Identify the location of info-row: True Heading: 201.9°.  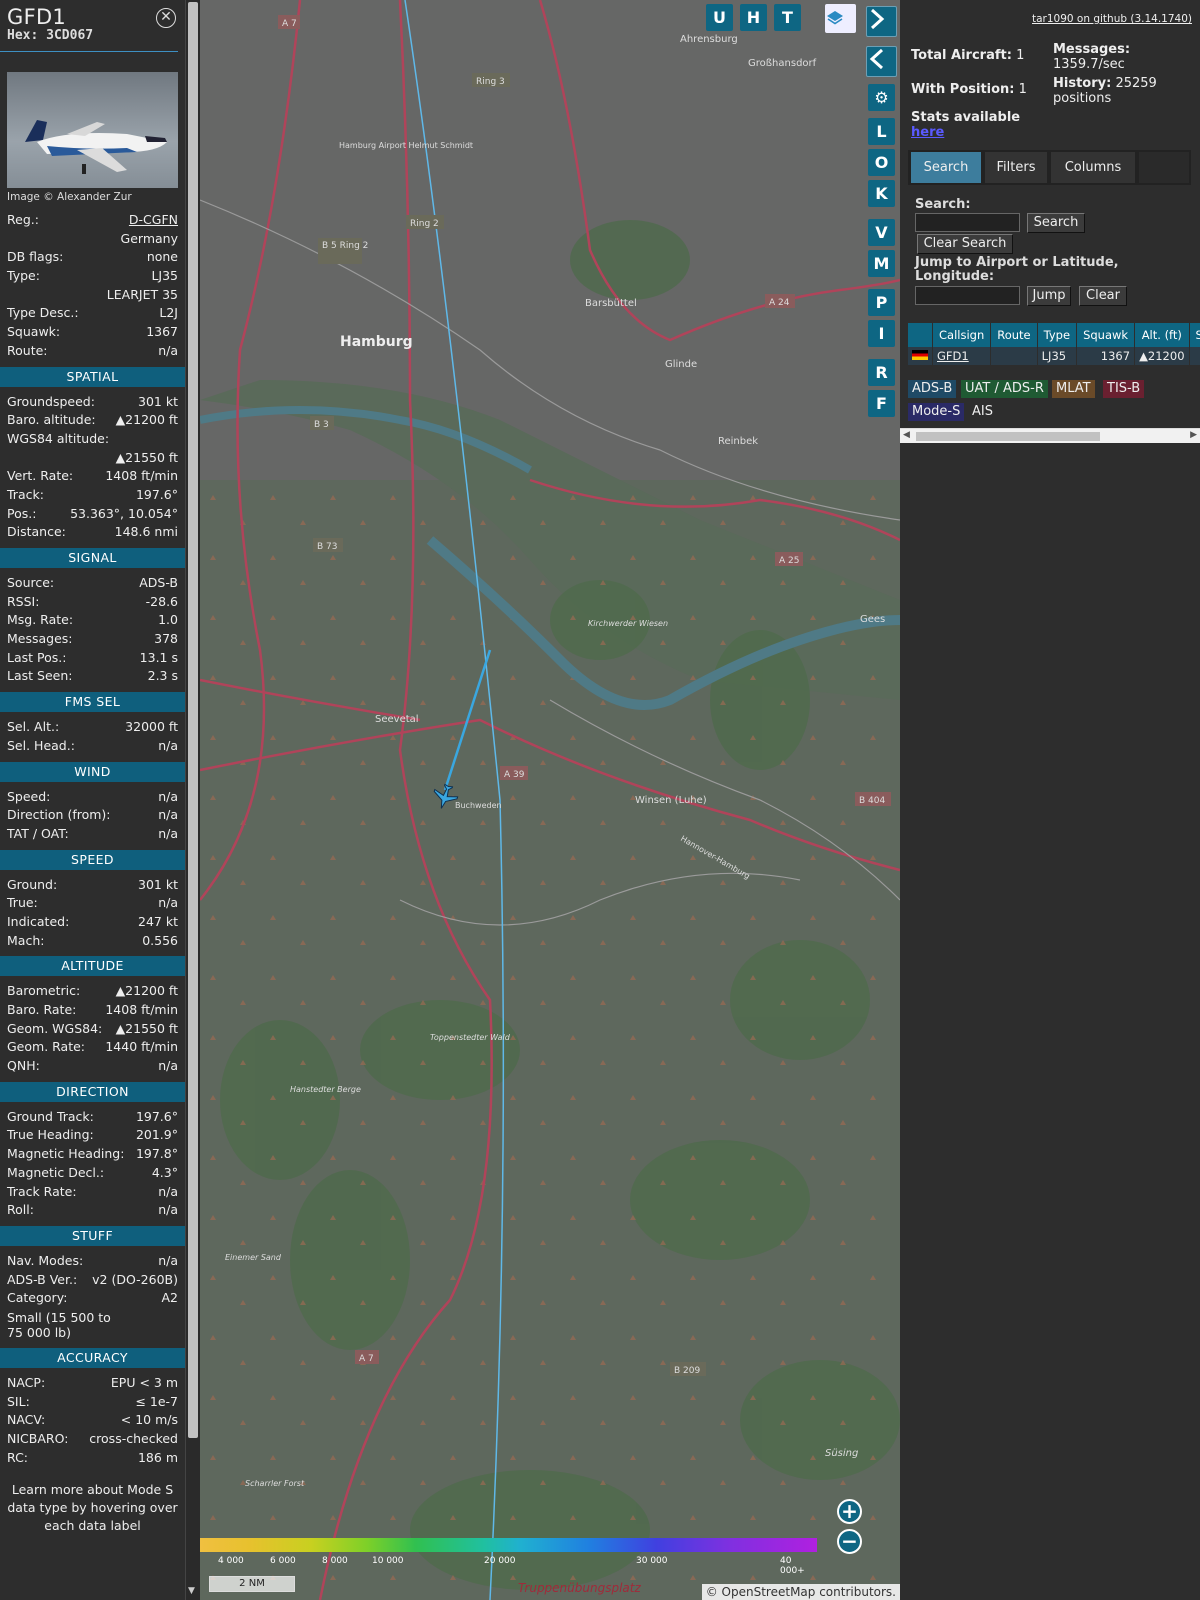
(92, 1135).